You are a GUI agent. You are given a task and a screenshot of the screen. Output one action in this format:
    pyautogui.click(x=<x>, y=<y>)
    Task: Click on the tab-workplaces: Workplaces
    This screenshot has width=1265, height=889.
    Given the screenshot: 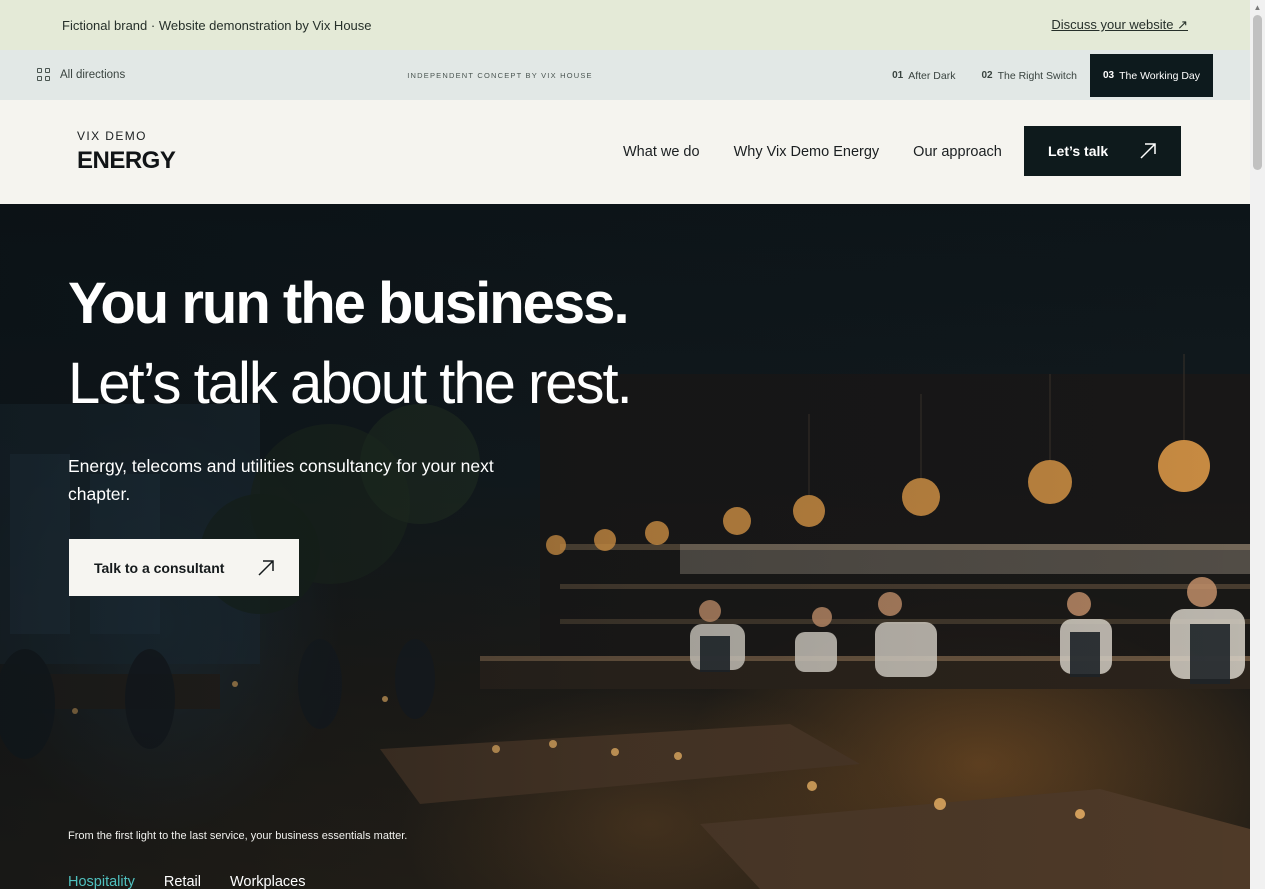 What is the action you would take?
    pyautogui.click(x=267, y=881)
    